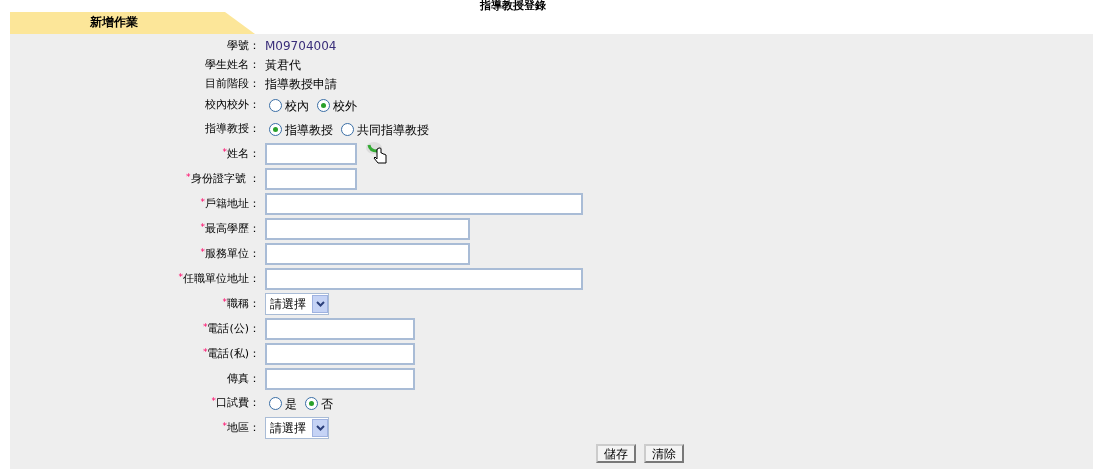  What do you see at coordinates (219, 278) in the screenshot?
I see `field-label: *任職單位地址：` at bounding box center [219, 278].